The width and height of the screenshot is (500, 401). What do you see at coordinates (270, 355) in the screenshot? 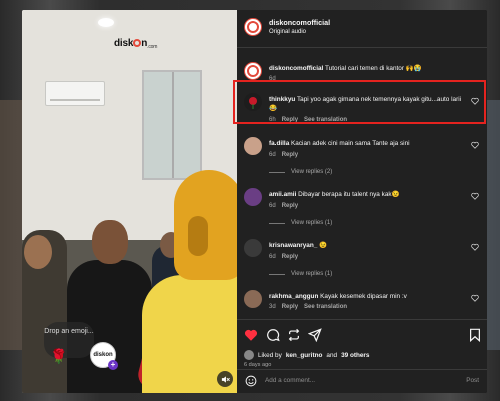
I see `likes-prefix: Liked by` at bounding box center [270, 355].